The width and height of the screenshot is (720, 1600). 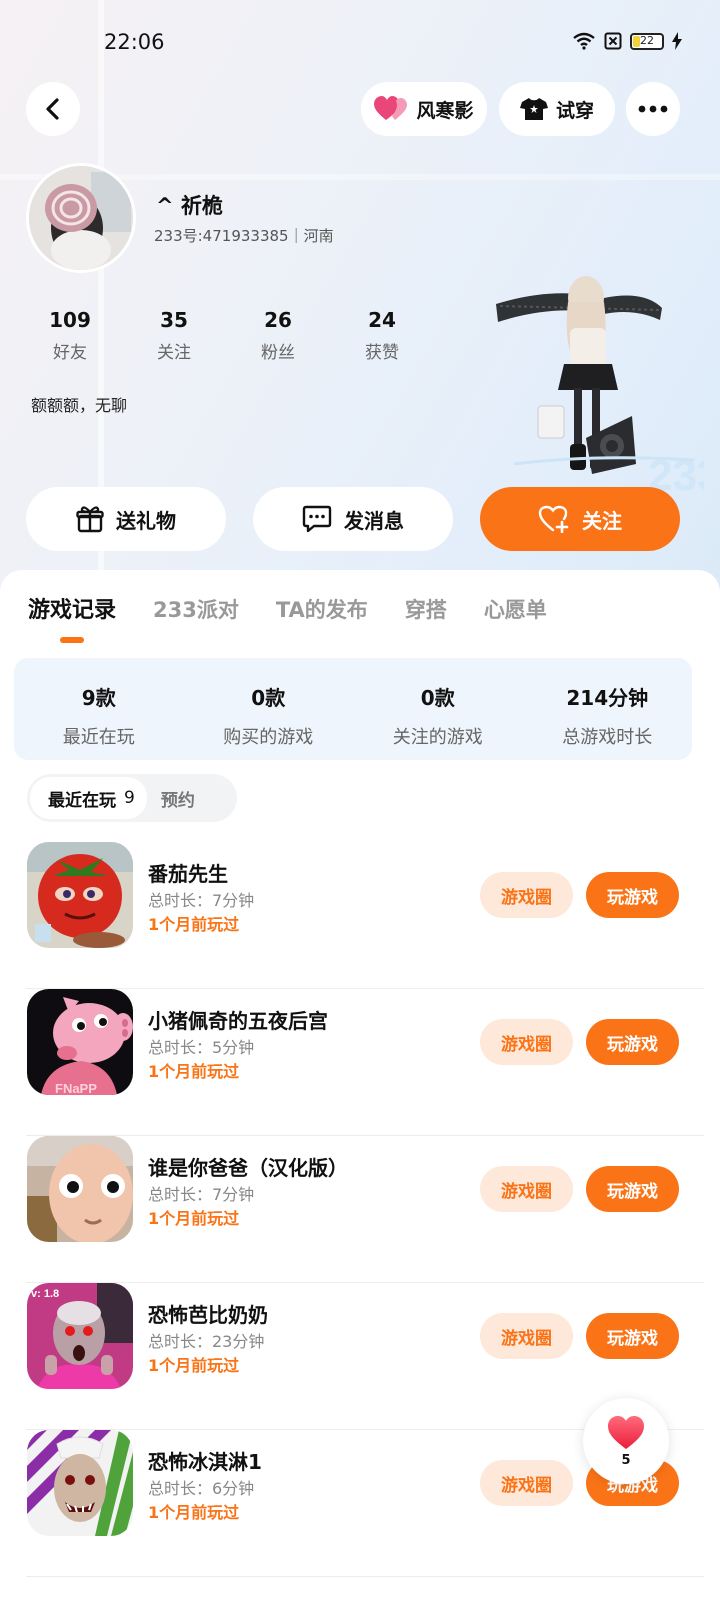 I want to click on summary-label: 购买的游戏, so click(x=268, y=737).